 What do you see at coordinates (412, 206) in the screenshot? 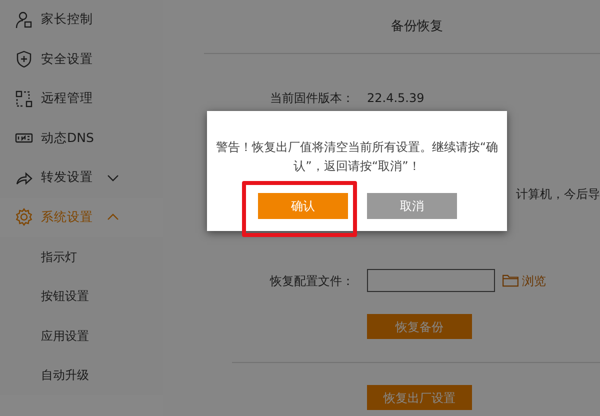
I see `cancel-button: 取消` at bounding box center [412, 206].